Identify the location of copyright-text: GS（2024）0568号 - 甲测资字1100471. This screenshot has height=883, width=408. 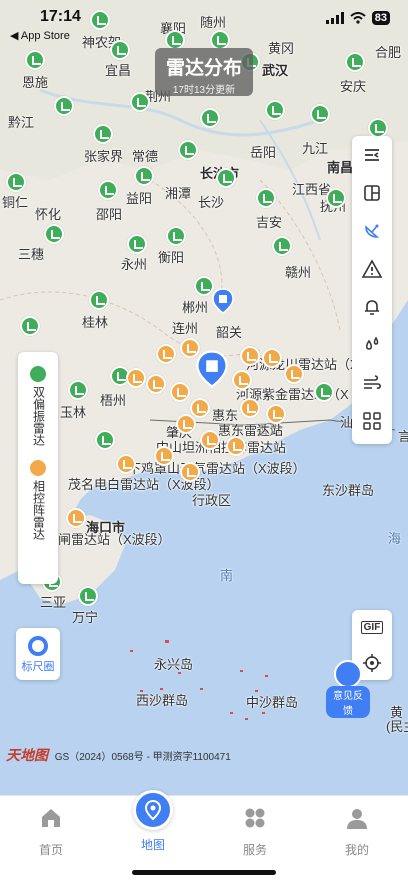
(142, 757).